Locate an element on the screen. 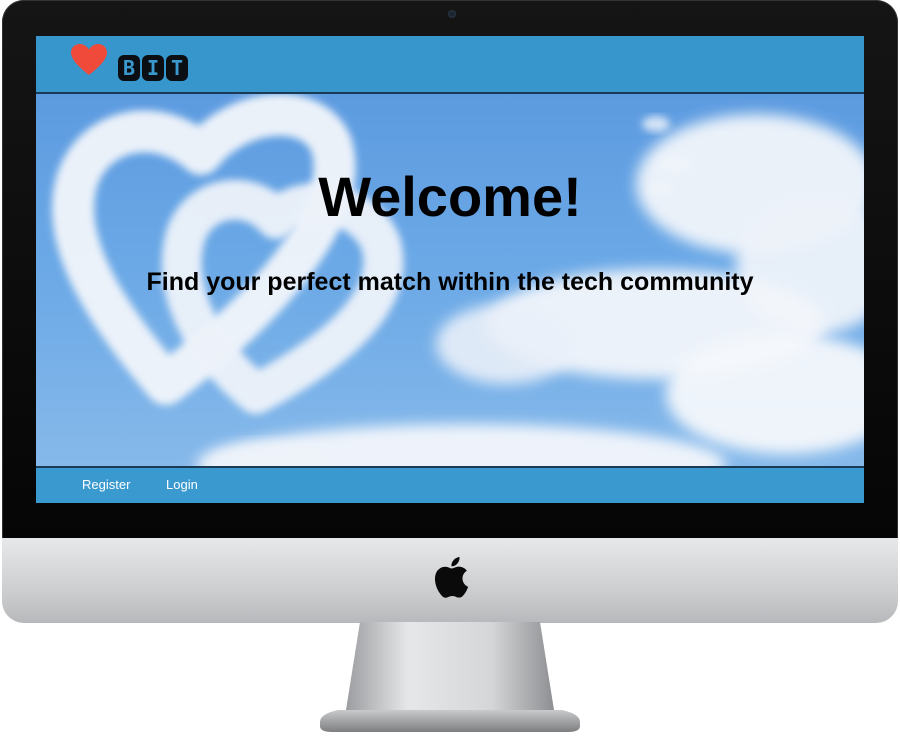  brand-logo: B I T is located at coordinates (153, 69).